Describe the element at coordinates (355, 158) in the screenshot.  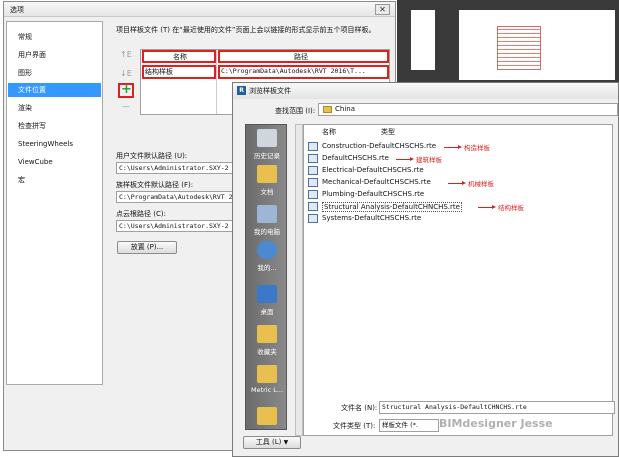
I see `file-name: DefaultCHSCHS.rte` at that location.